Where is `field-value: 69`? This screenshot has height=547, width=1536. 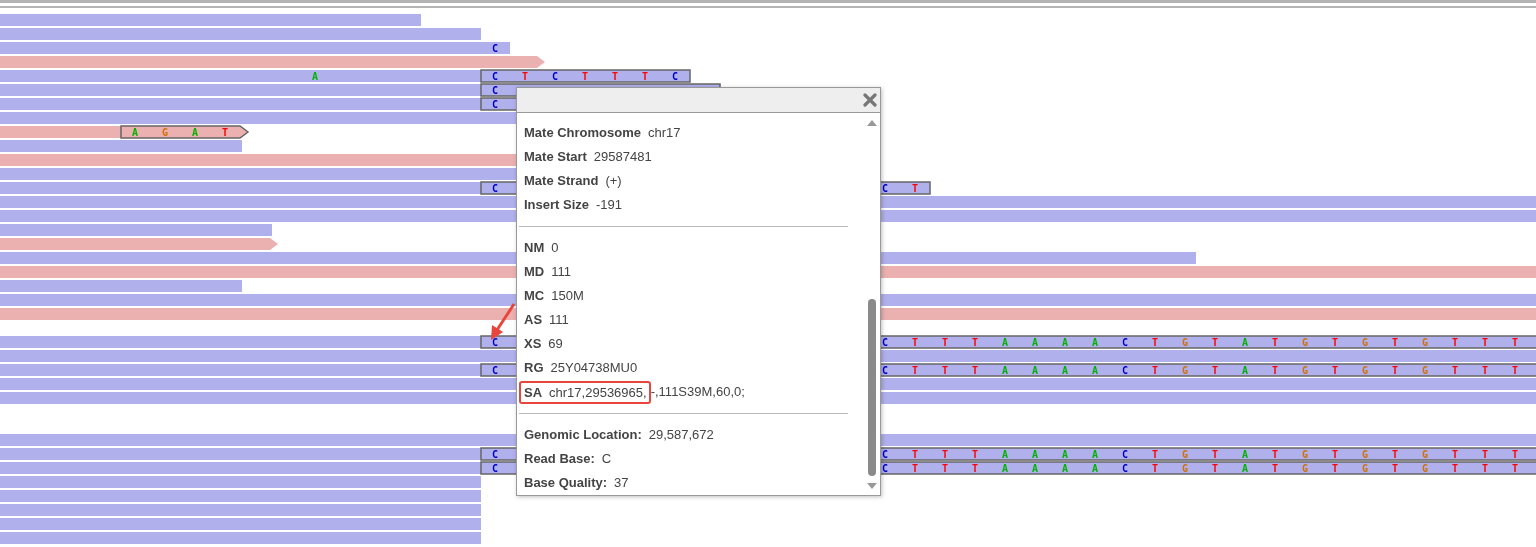
field-value: 69 is located at coordinates (555, 344).